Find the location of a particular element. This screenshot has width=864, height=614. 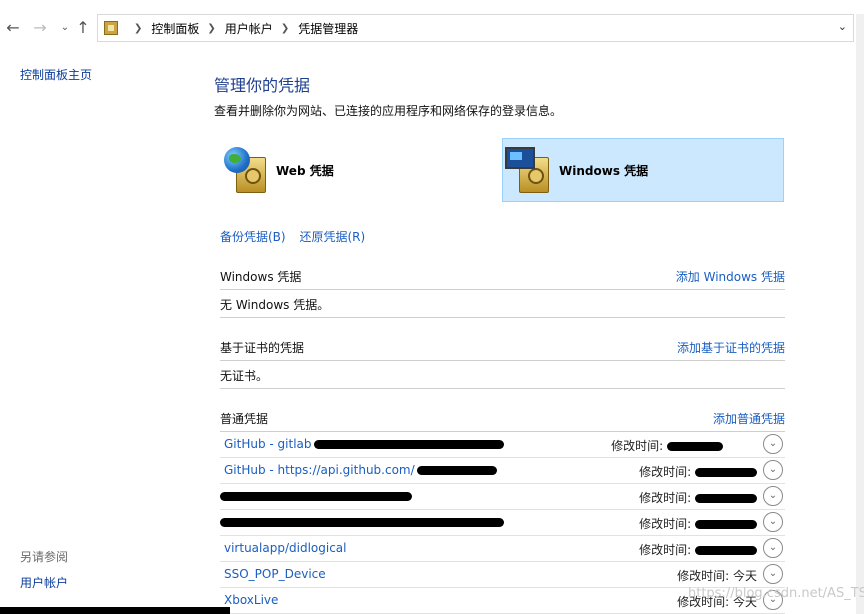

nav-control-panel-home: 控制面板主页 is located at coordinates (56, 74).